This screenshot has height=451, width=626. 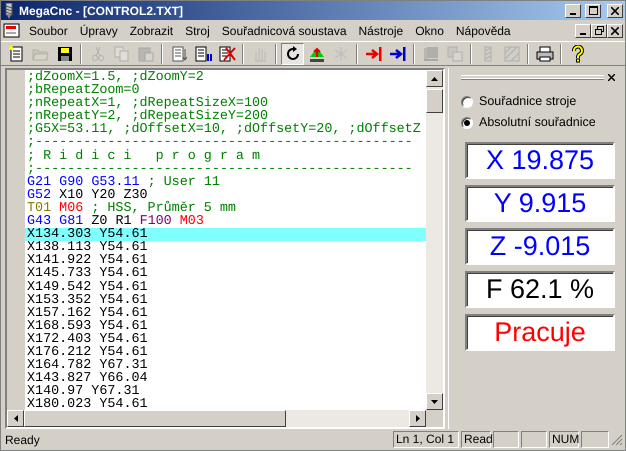 What do you see at coordinates (87, 261) in the screenshot?
I see `code-line: X141.922 Y54.61` at bounding box center [87, 261].